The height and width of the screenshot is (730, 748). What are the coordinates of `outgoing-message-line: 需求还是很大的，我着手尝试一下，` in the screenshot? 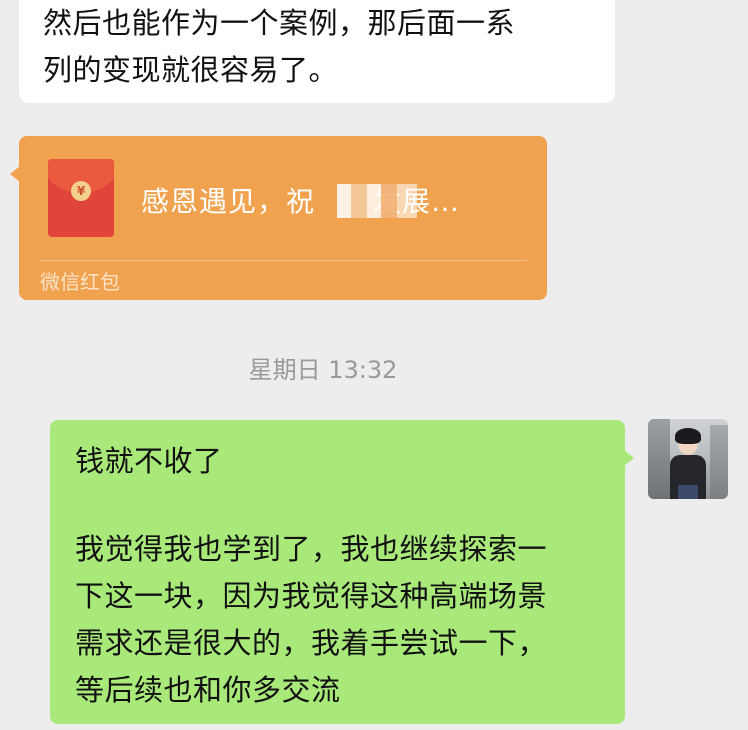 It's located at (311, 643).